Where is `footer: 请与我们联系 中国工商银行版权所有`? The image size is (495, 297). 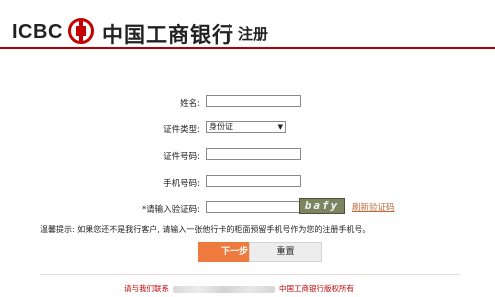
footer: 请与我们联系 中国工商银行版权所有 is located at coordinates (239, 288).